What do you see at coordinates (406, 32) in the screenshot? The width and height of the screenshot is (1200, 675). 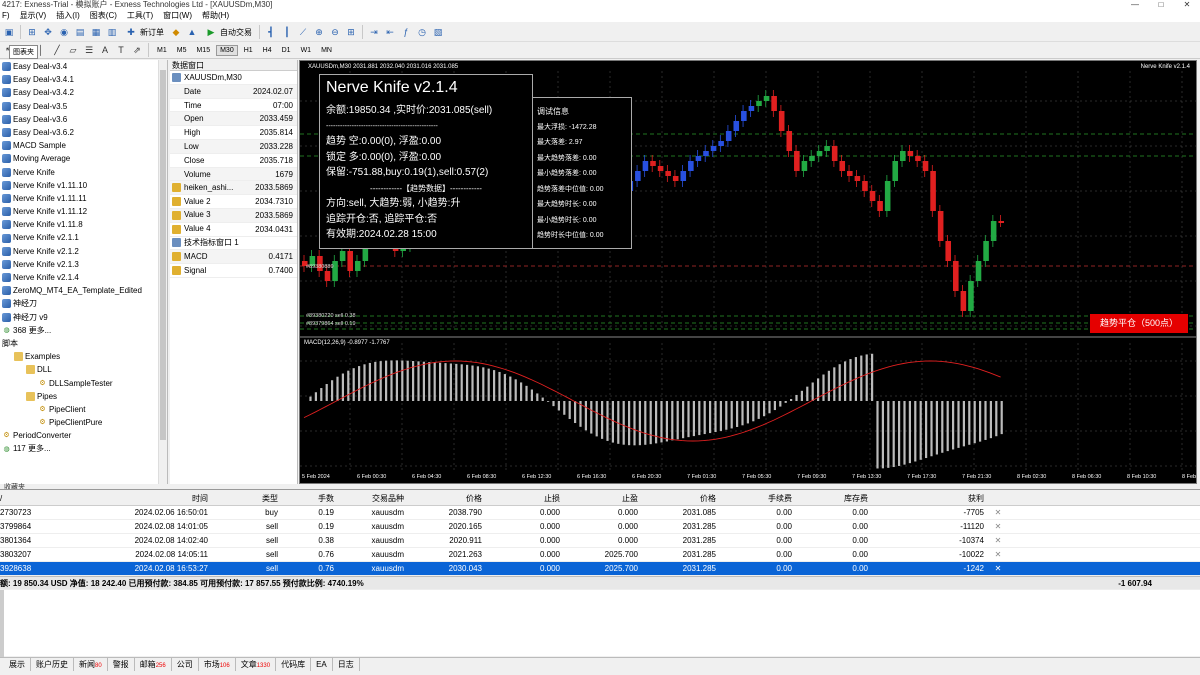 I see `indicators-icon: ƒ` at bounding box center [406, 32].